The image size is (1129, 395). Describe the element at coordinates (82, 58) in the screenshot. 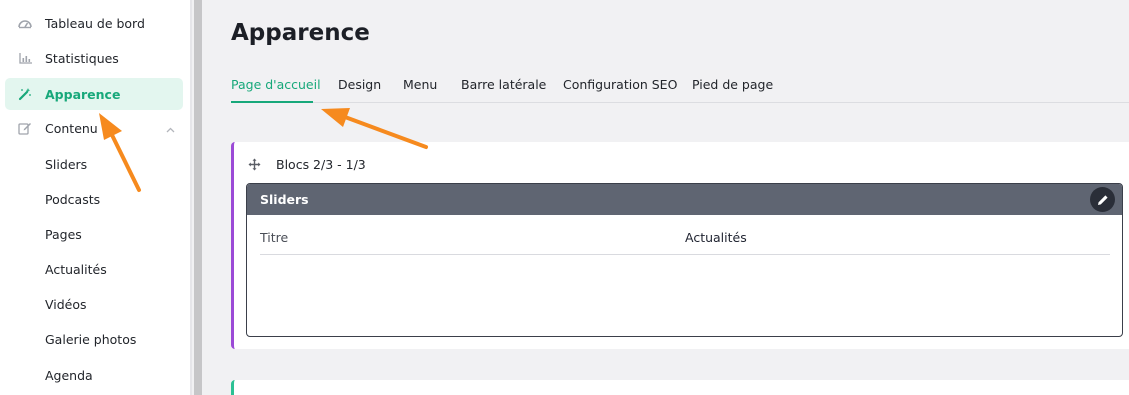

I see `sidebar-item-label: Statistiques` at that location.